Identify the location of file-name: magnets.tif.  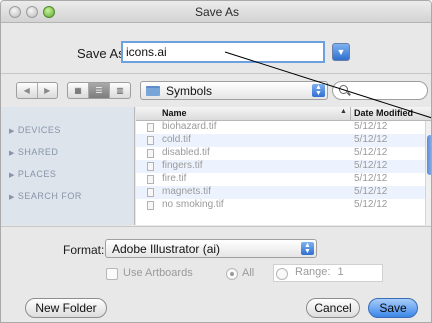
(186, 191).